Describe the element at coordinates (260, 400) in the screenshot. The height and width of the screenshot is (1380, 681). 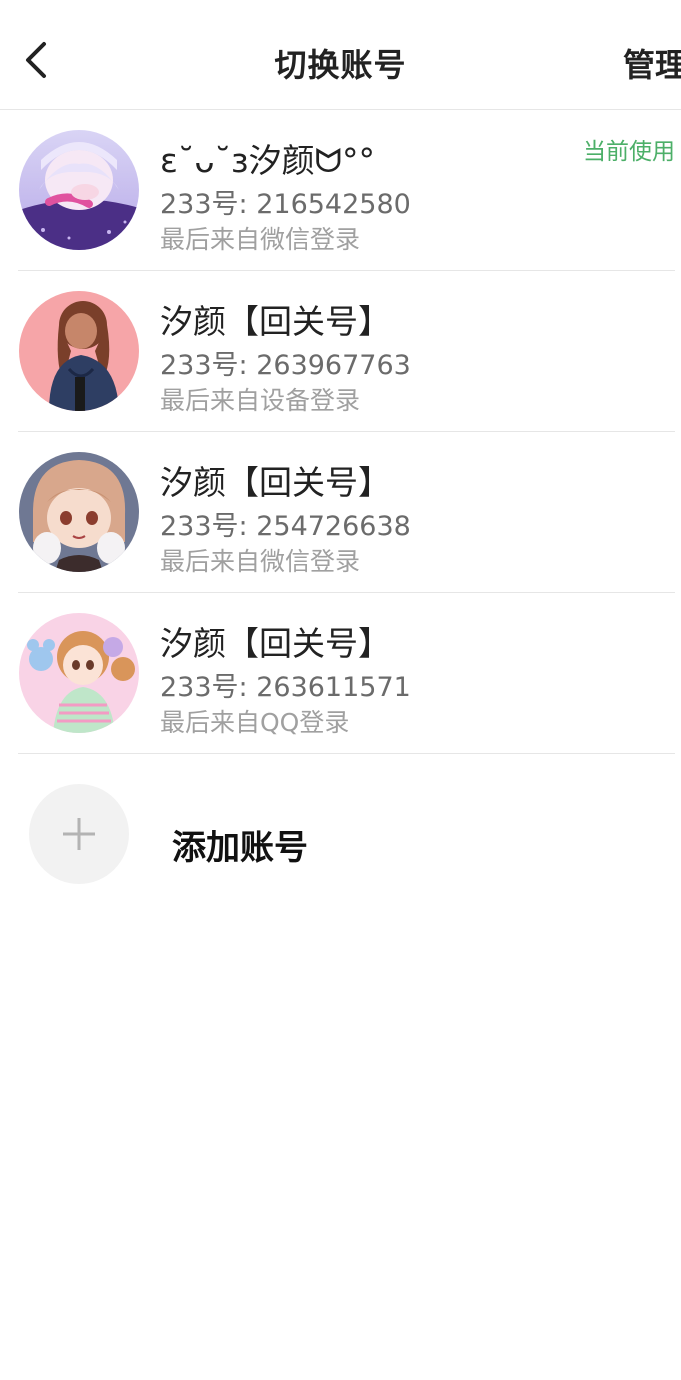
I see `last-login-source: 最后来自设备登录` at that location.